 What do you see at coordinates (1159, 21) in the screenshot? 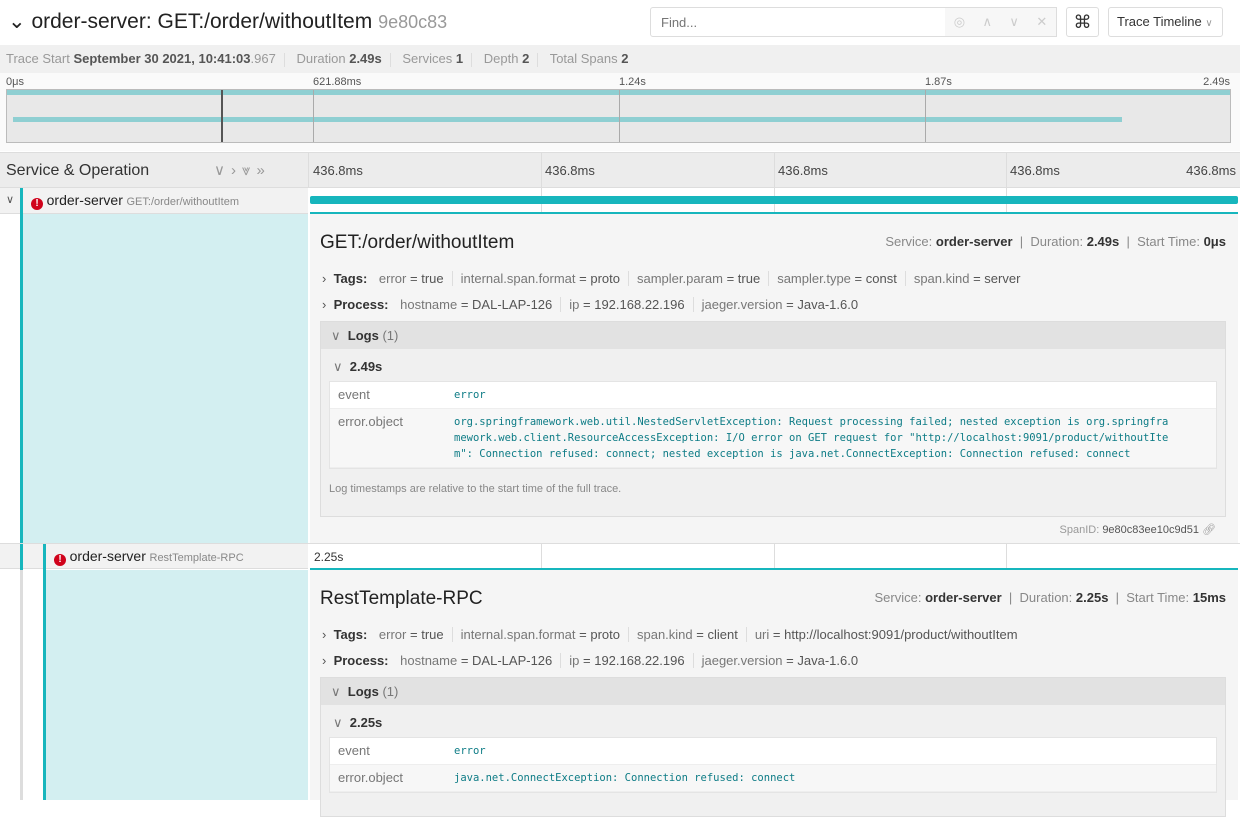
I see `view-label: Trace Timeline` at bounding box center [1159, 21].